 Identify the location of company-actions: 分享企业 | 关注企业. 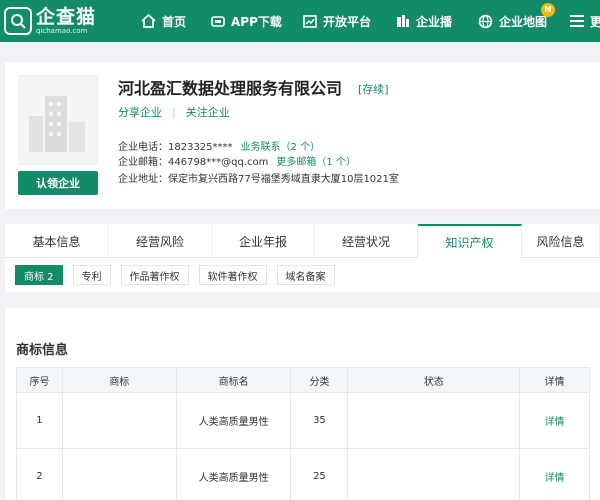
(174, 112).